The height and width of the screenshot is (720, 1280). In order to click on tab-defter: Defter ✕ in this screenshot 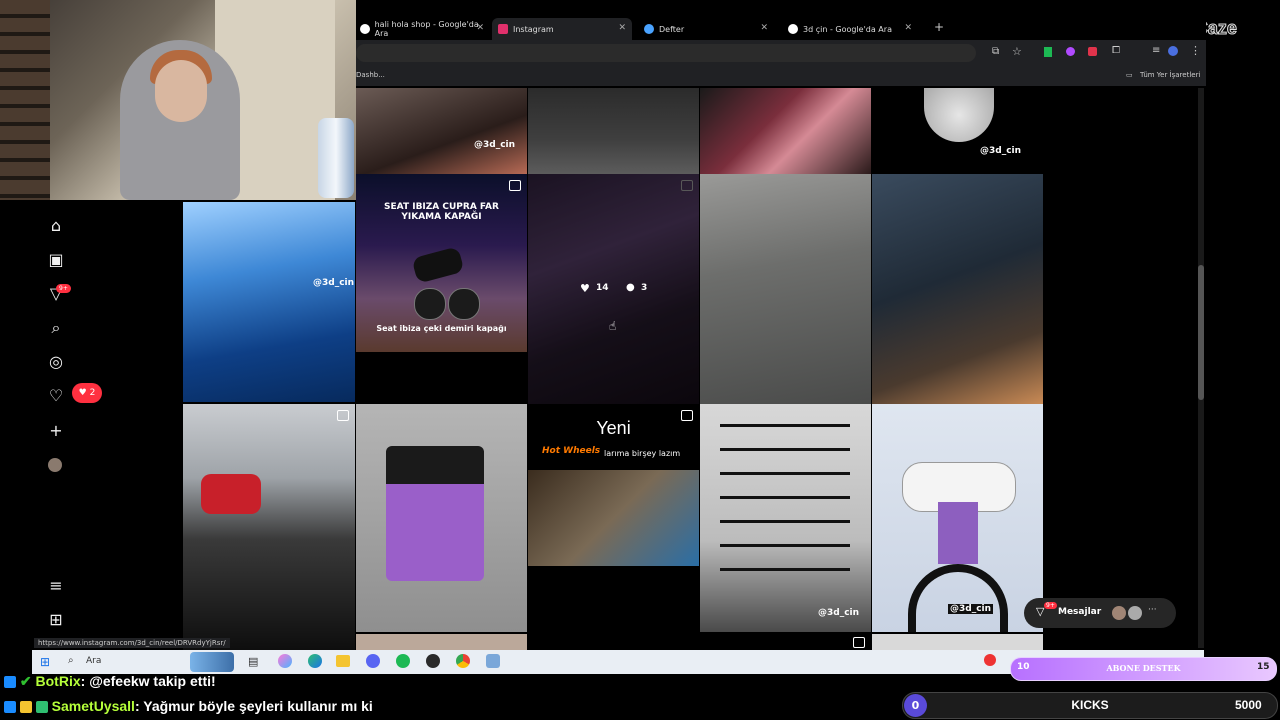, I will do `click(709, 29)`.